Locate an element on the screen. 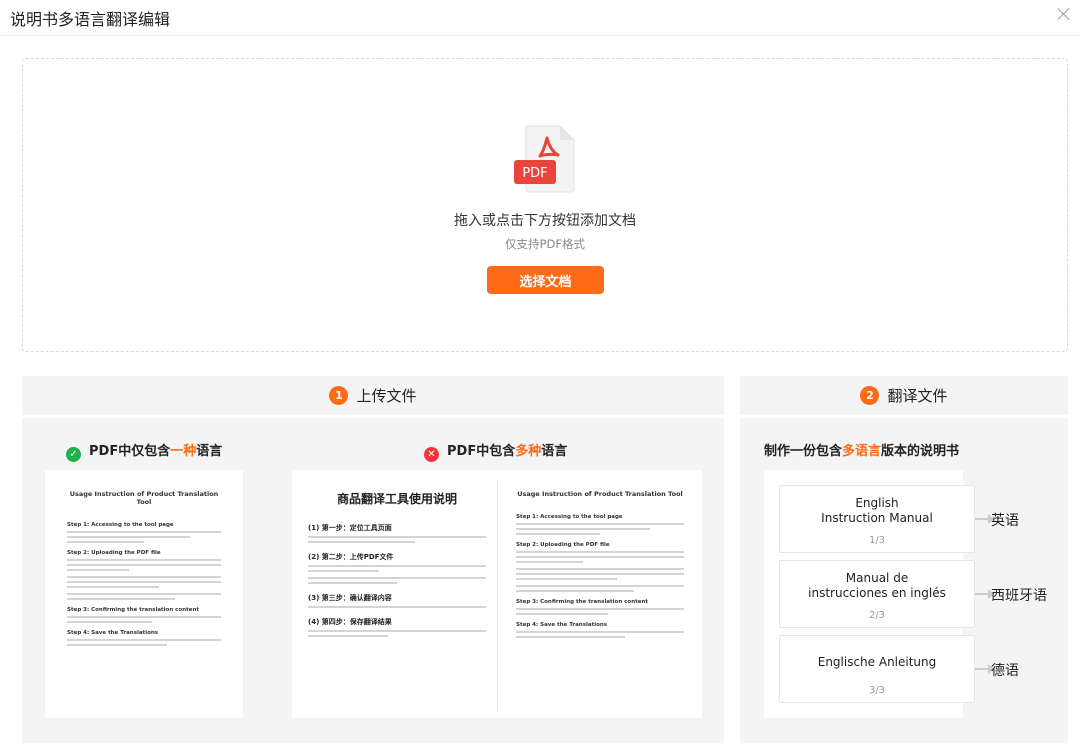 This screenshot has height=743, width=1080. step2-header: 2 翻译文件 is located at coordinates (904, 397).